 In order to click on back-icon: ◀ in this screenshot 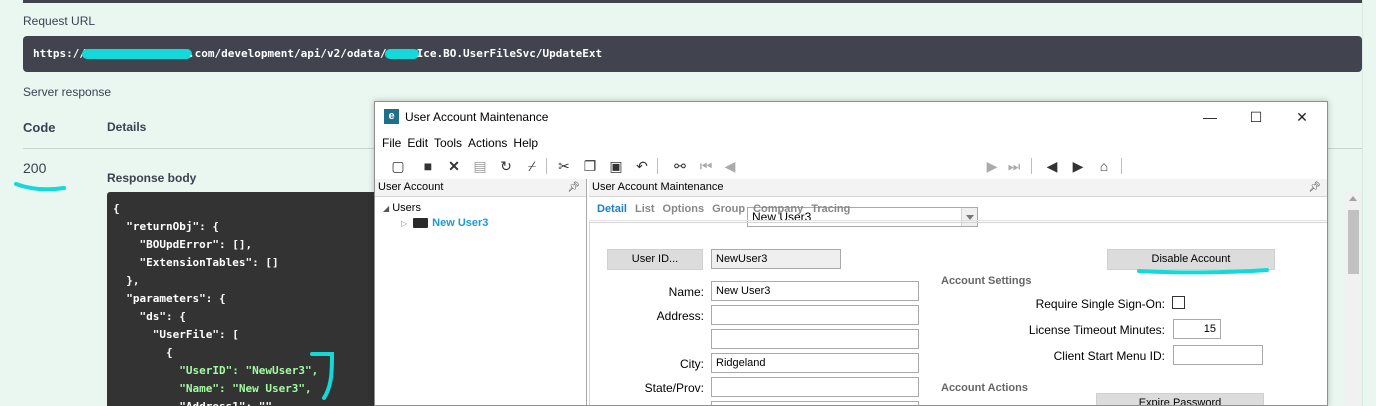, I will do `click(1052, 166)`.